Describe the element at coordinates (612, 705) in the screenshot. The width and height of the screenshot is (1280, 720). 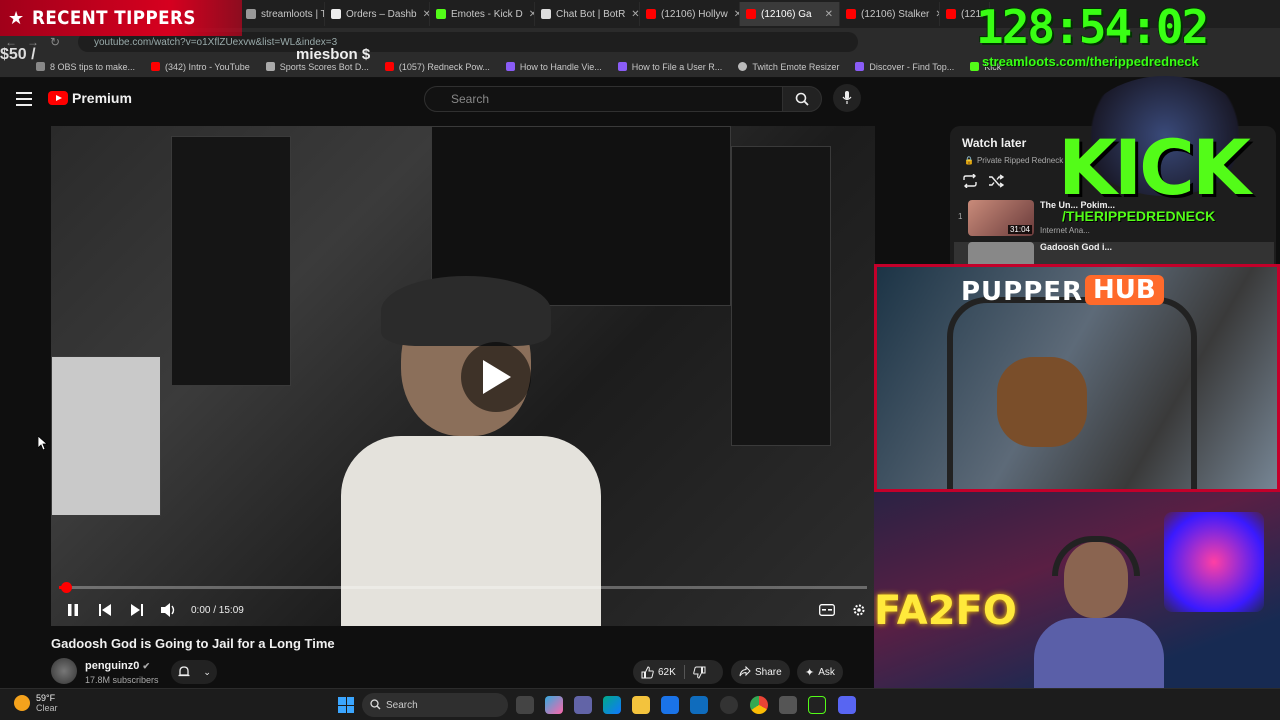
I see `edge-icon` at that location.